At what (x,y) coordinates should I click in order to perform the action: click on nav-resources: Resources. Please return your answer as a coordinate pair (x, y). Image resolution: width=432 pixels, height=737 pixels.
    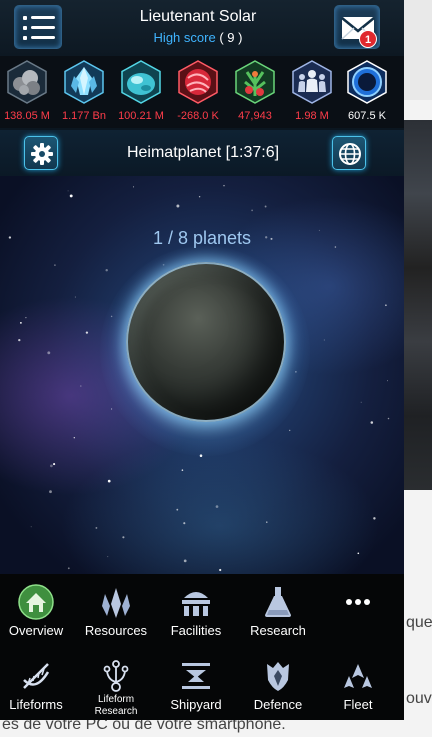
    Looking at the image, I should click on (116, 613).